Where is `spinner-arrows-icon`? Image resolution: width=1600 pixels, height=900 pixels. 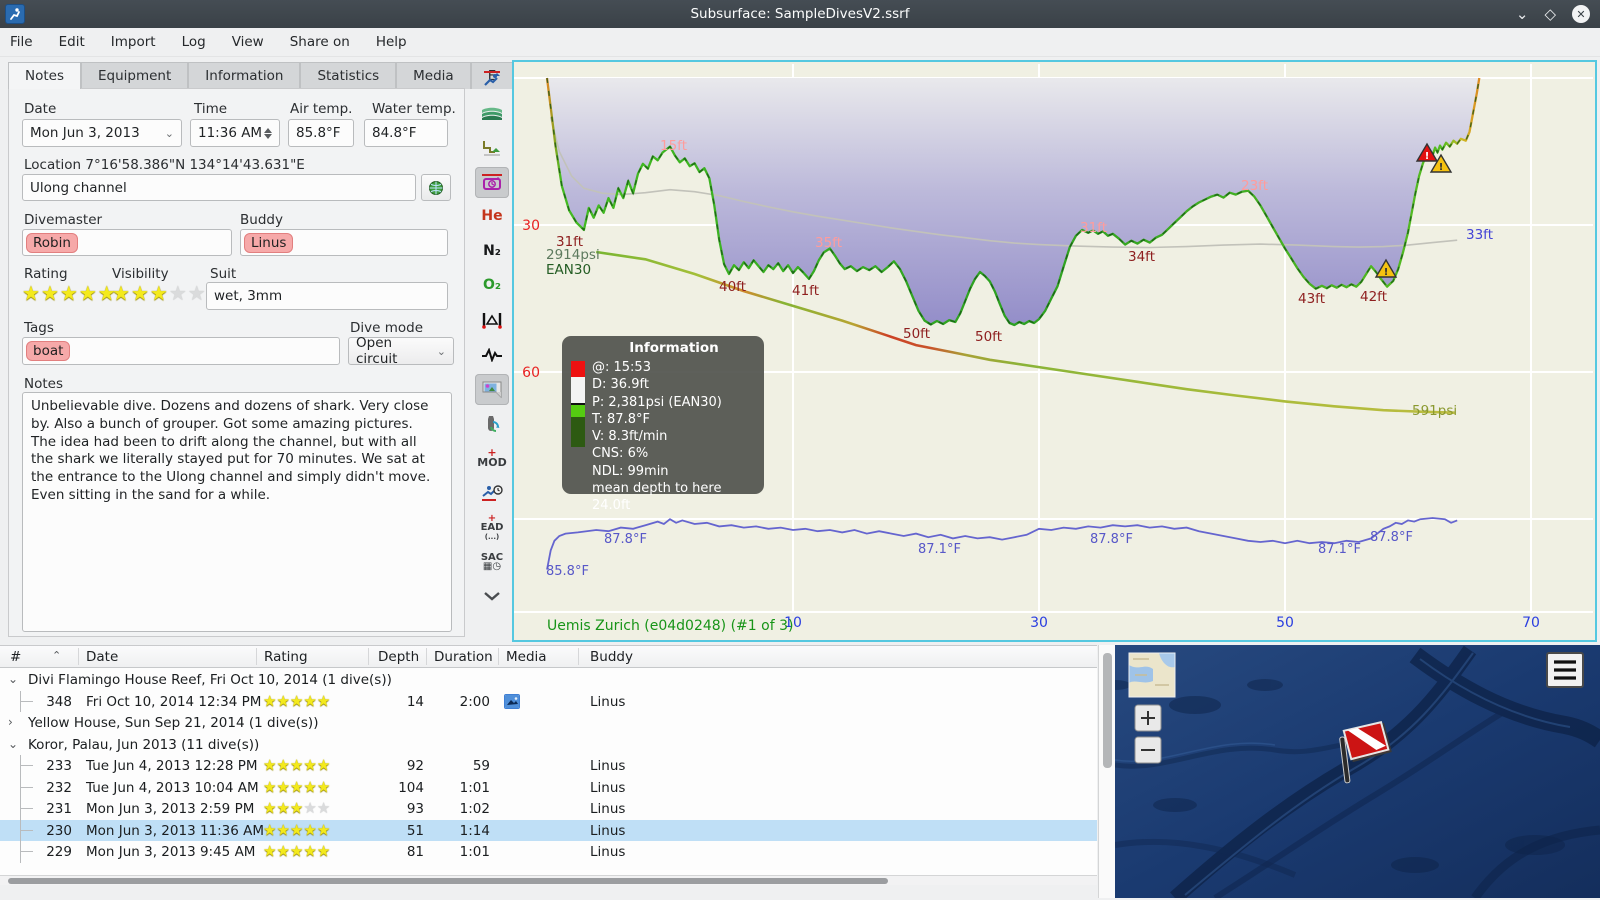 spinner-arrows-icon is located at coordinates (268, 133).